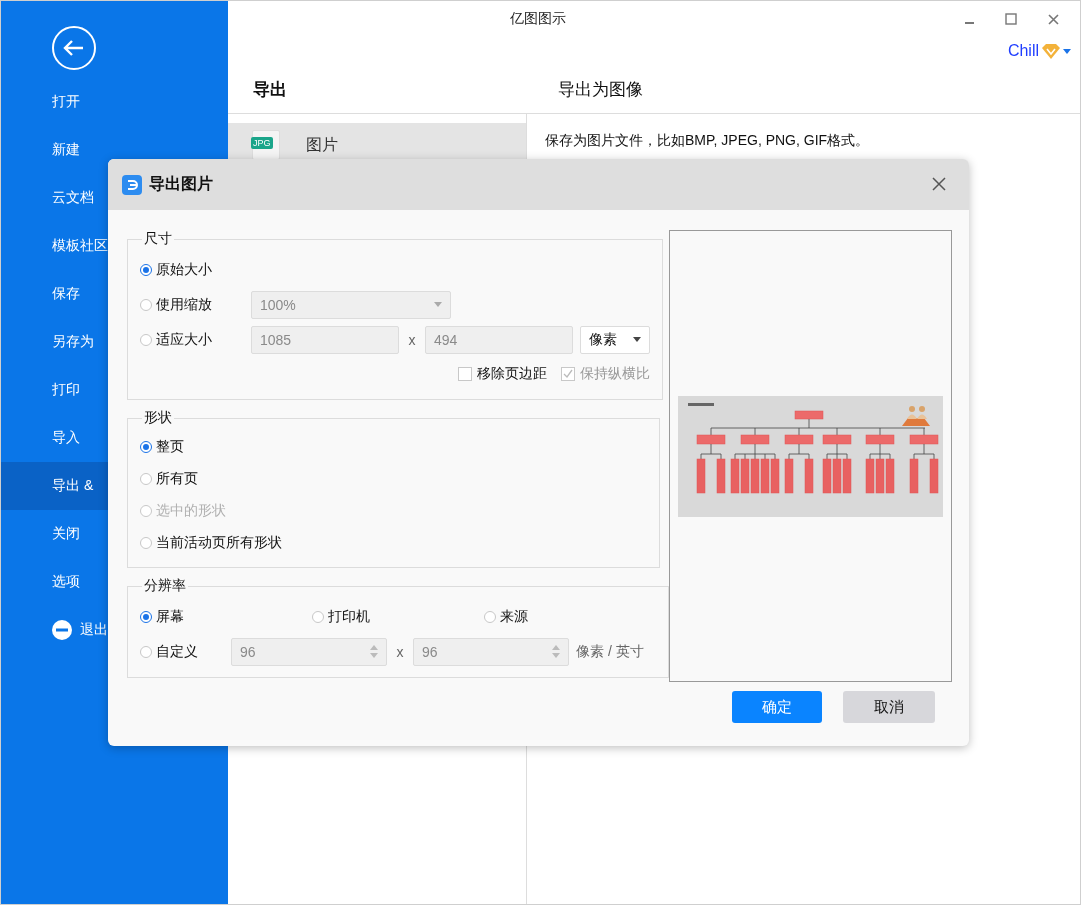 The width and height of the screenshot is (1081, 905). What do you see at coordinates (707, 141) in the screenshot?
I see `description: 保存为图片文件，比如BMP, JPEG, PNG, GIF格式。` at bounding box center [707, 141].